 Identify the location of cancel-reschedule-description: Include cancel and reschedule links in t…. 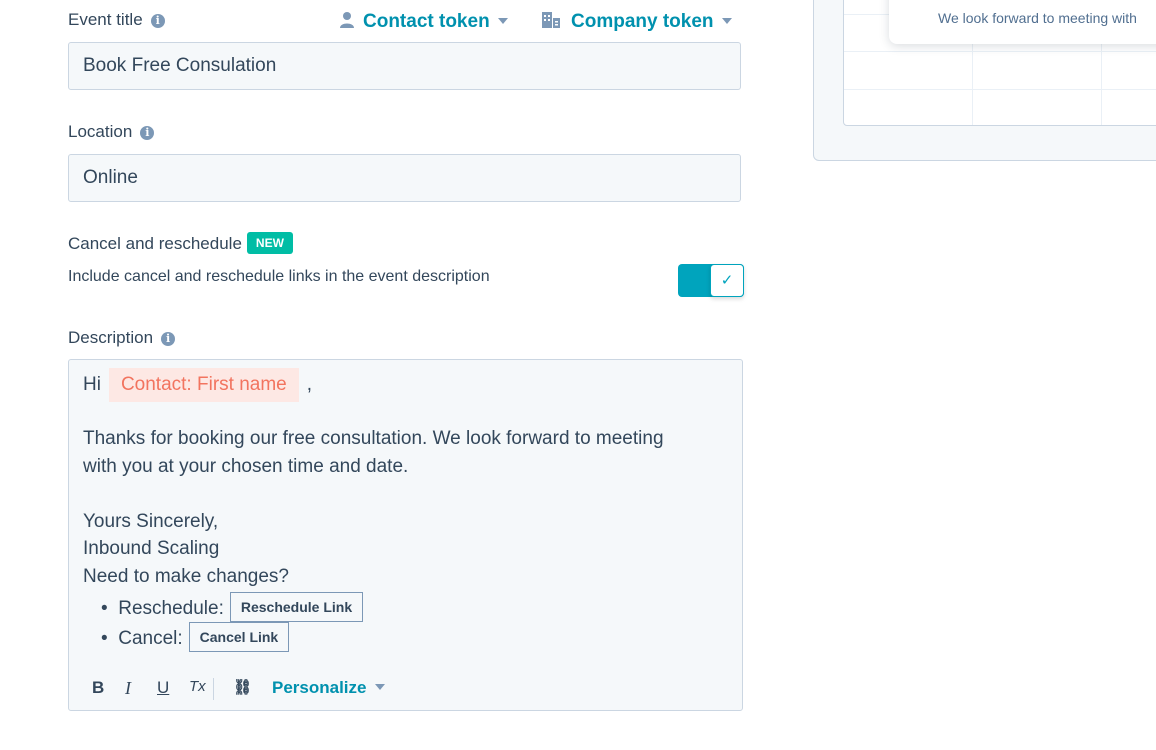
(279, 276).